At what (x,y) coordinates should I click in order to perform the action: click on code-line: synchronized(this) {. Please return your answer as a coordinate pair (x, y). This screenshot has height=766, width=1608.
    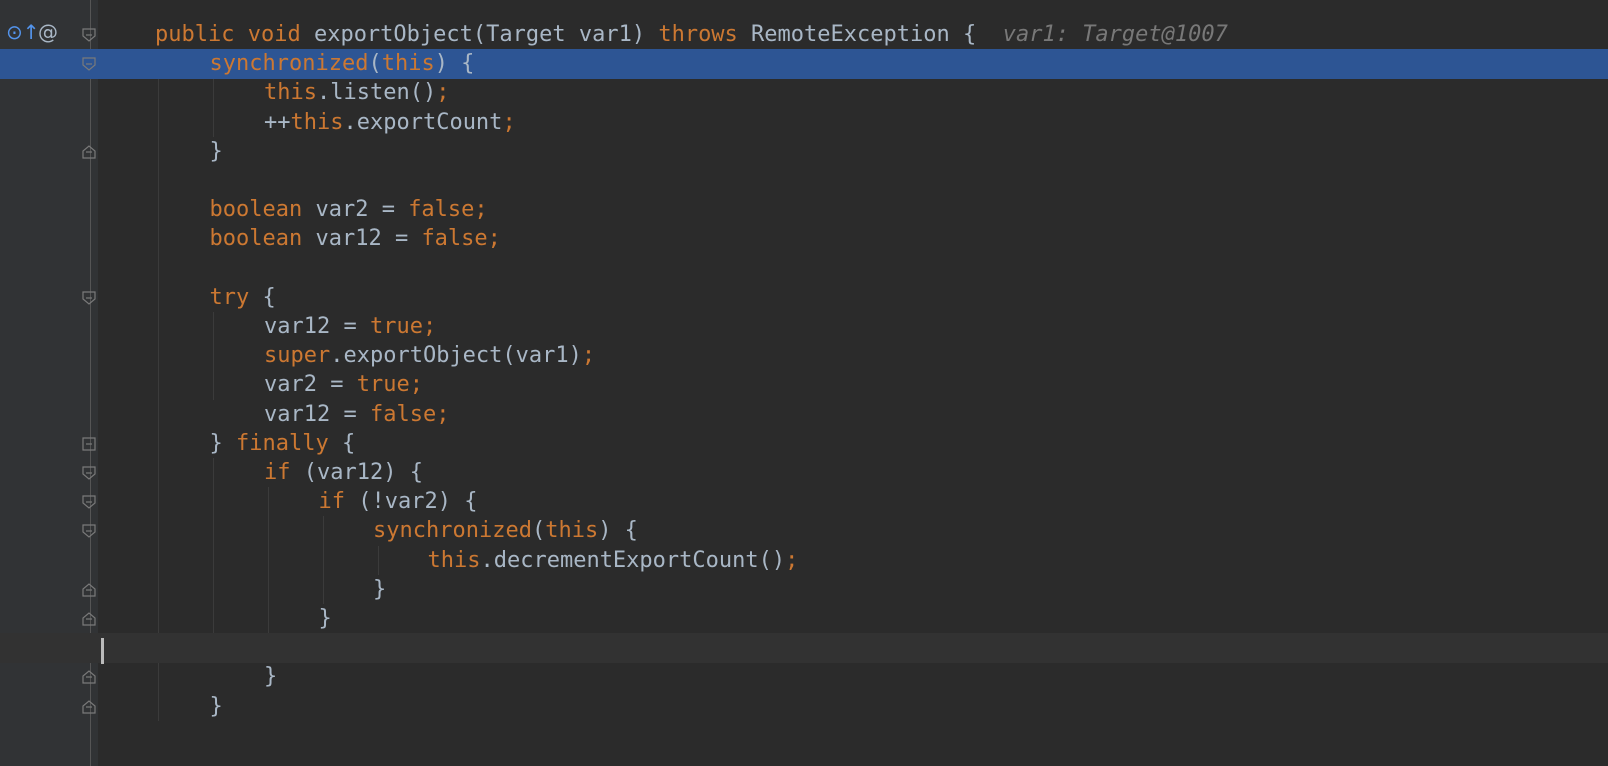
    Looking at the image, I should click on (804, 531).